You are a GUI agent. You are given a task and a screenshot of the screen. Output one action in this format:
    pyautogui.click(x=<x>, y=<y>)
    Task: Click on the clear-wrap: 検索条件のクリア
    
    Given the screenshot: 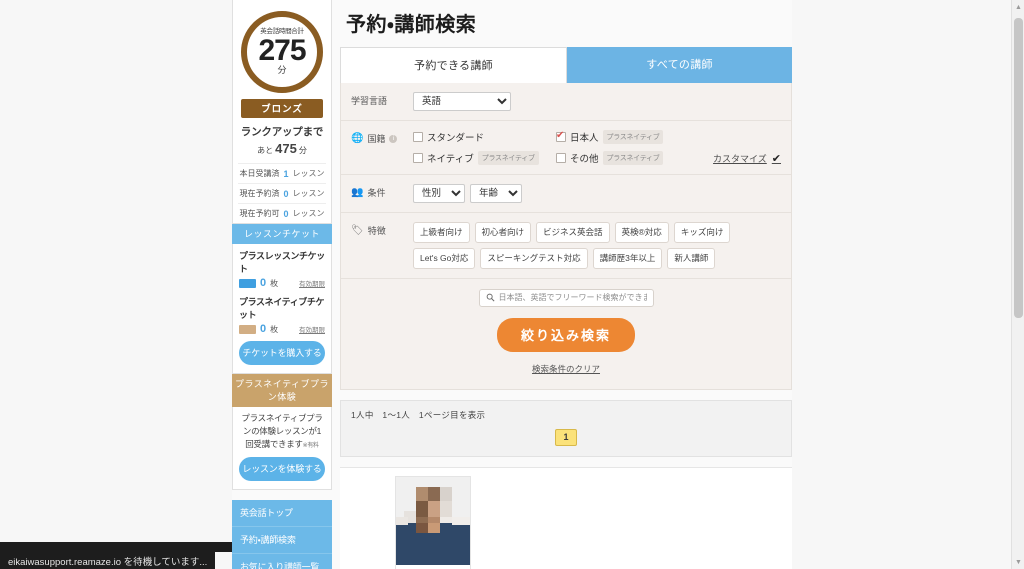 What is the action you would take?
    pyautogui.click(x=566, y=363)
    